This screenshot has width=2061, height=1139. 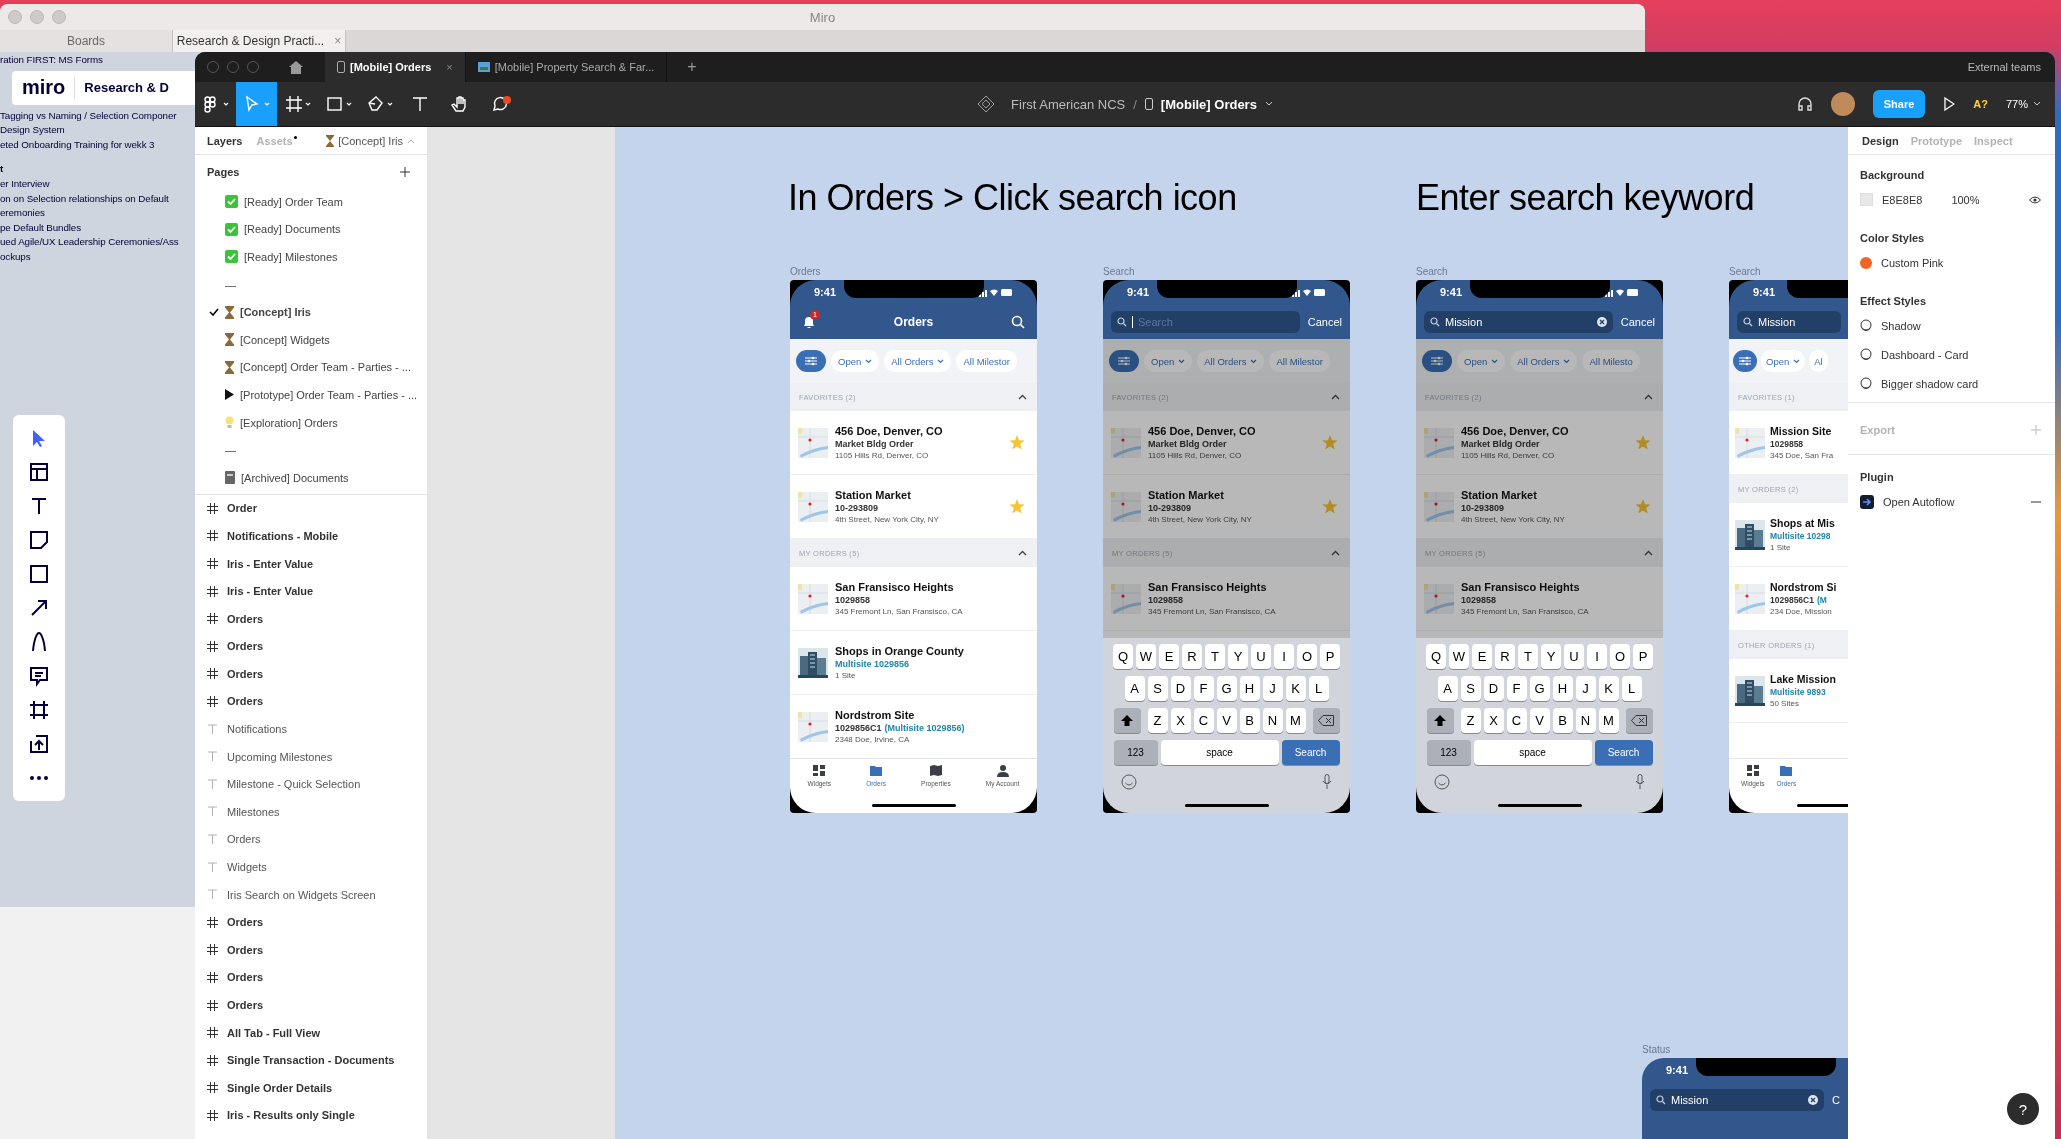 What do you see at coordinates (311, 729) in the screenshot?
I see `layer-item: Notifications` at bounding box center [311, 729].